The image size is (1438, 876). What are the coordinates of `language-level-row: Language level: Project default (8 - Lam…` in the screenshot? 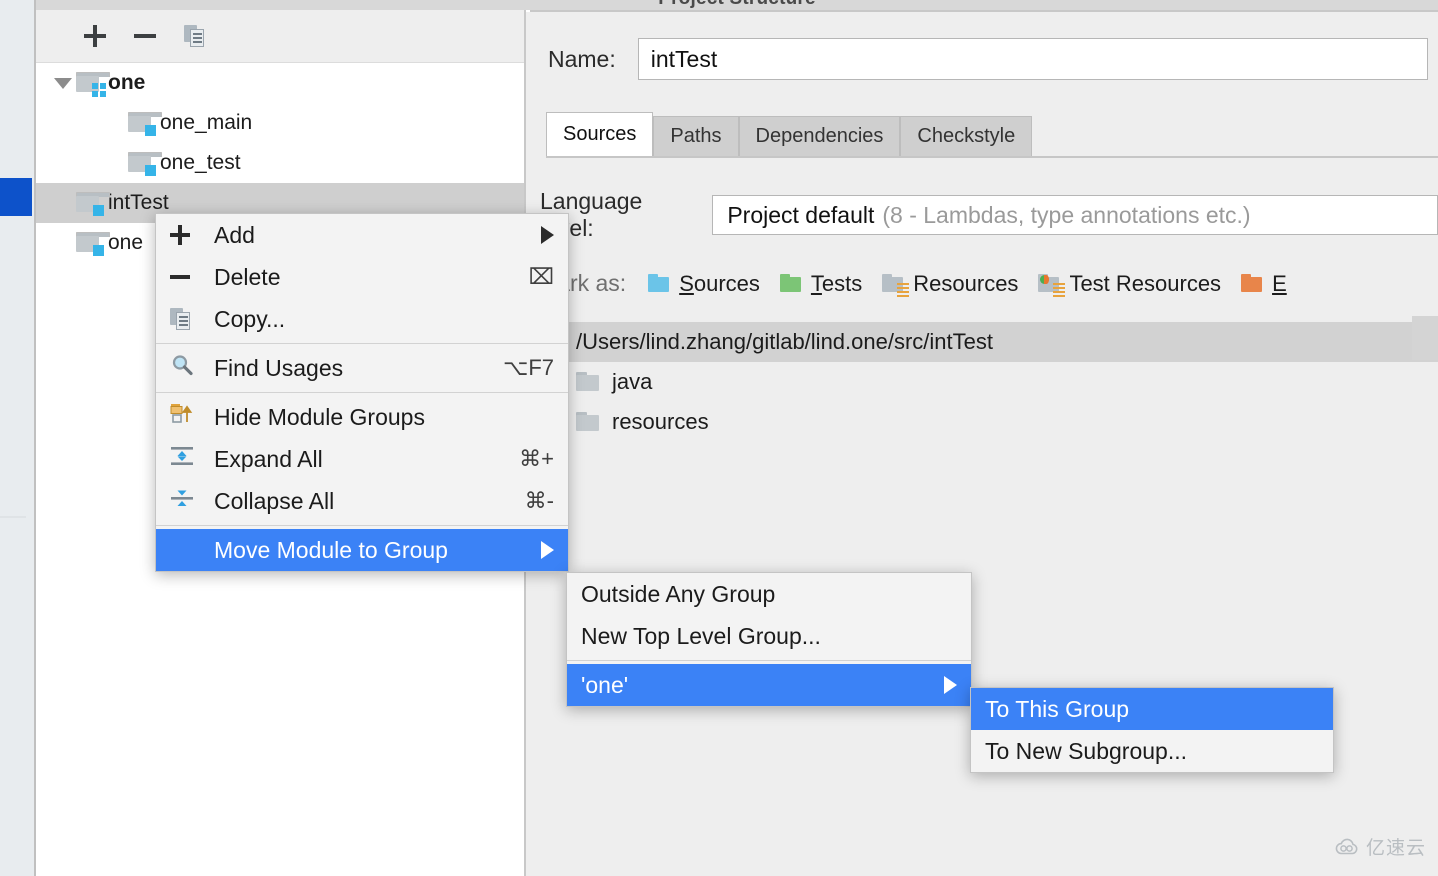 It's located at (989, 215).